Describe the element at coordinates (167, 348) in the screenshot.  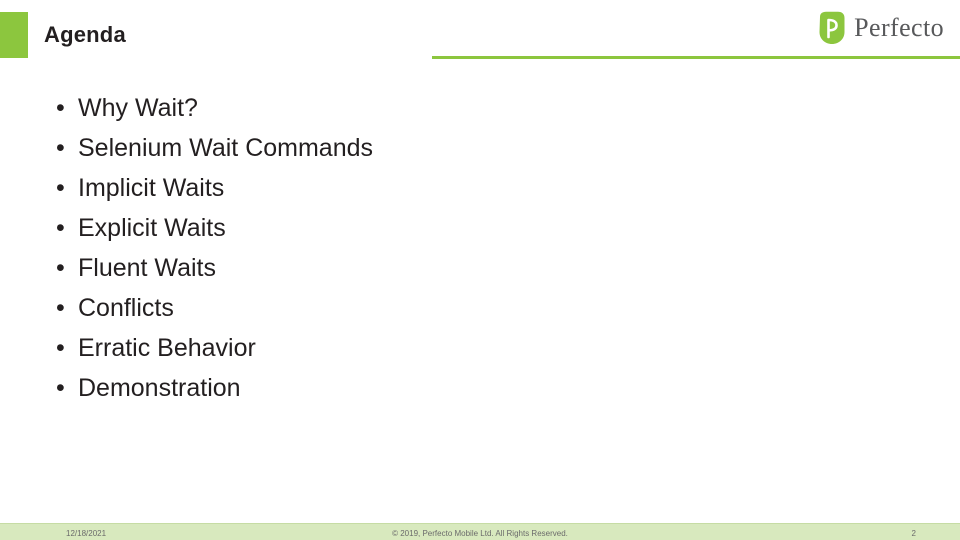
I see `list-item-label: Erratic Behavior` at that location.